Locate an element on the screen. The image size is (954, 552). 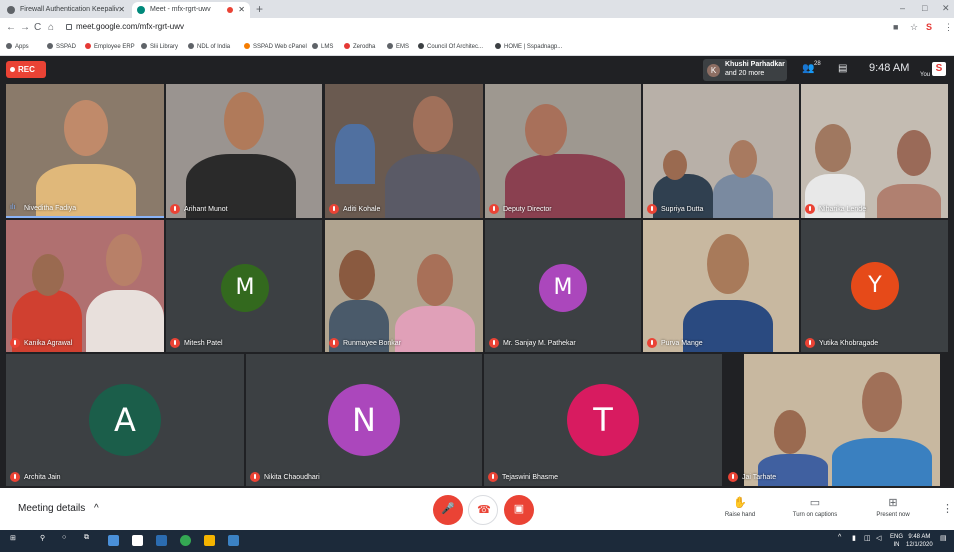
search-icon: ⚲ is located at coordinates (42, 538).